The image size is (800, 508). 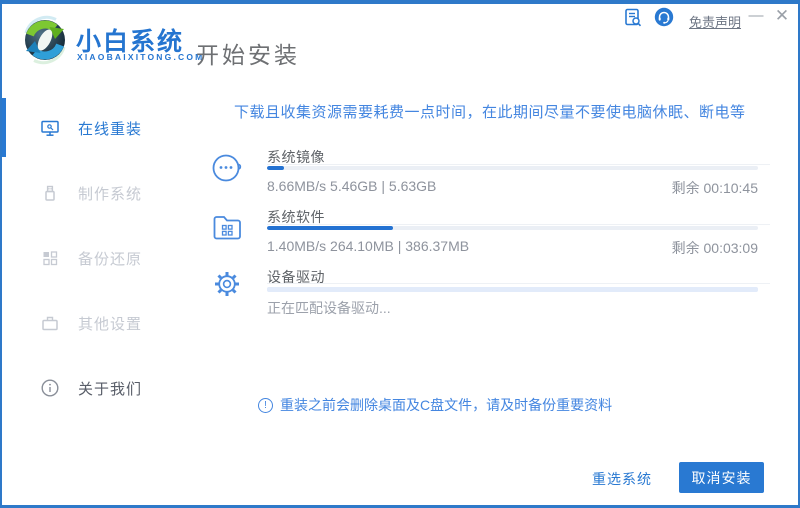 I want to click on sidebar-item-backup-restore: 备份还原, so click(x=101, y=258).